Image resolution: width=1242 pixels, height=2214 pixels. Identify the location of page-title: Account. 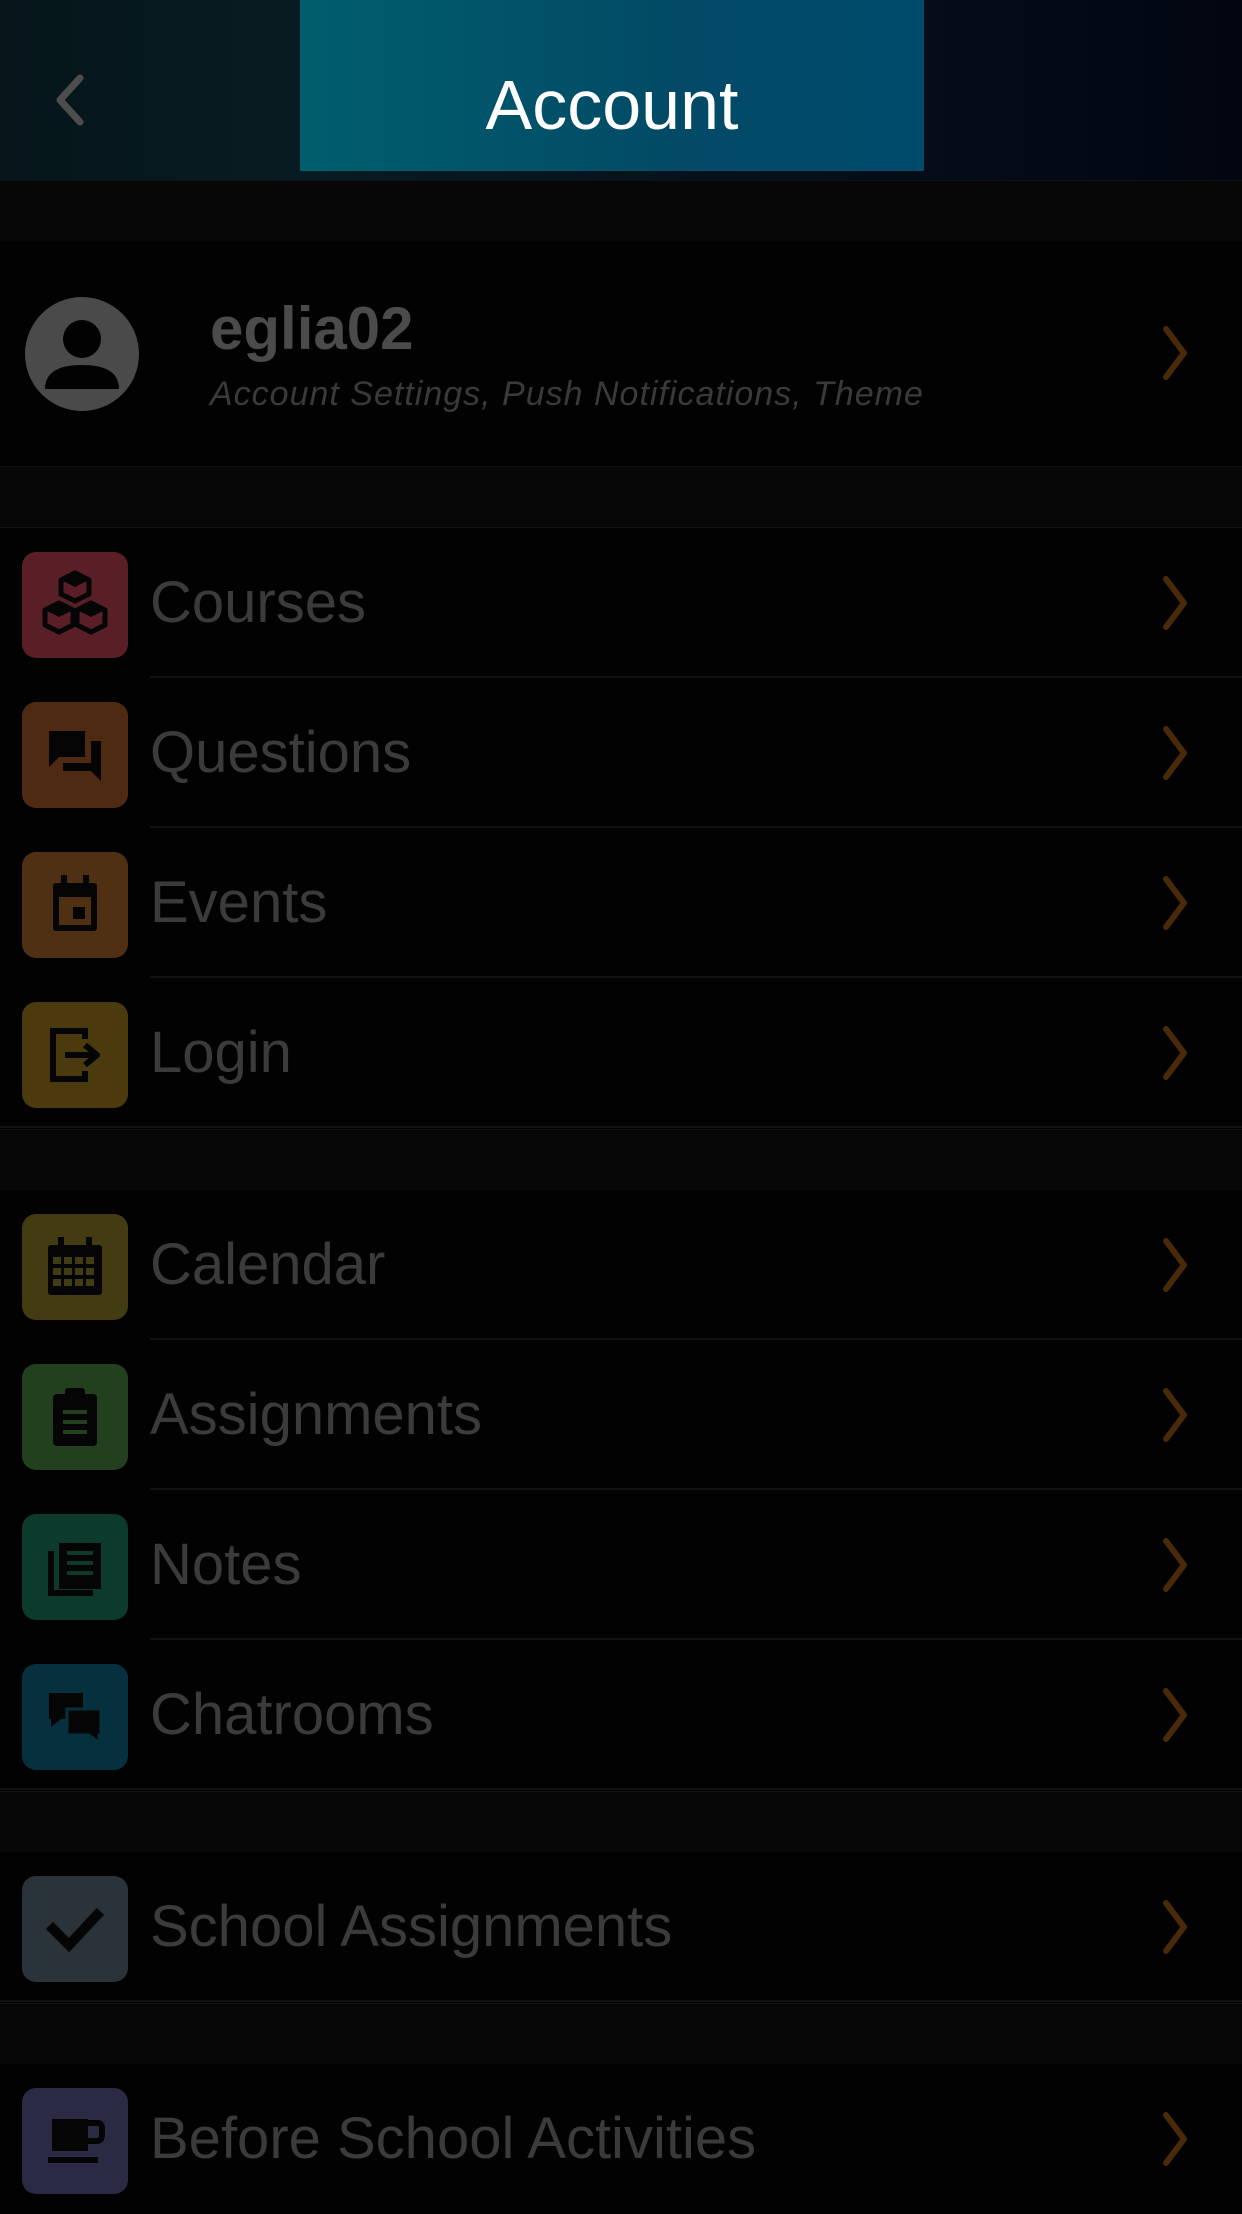
(612, 105).